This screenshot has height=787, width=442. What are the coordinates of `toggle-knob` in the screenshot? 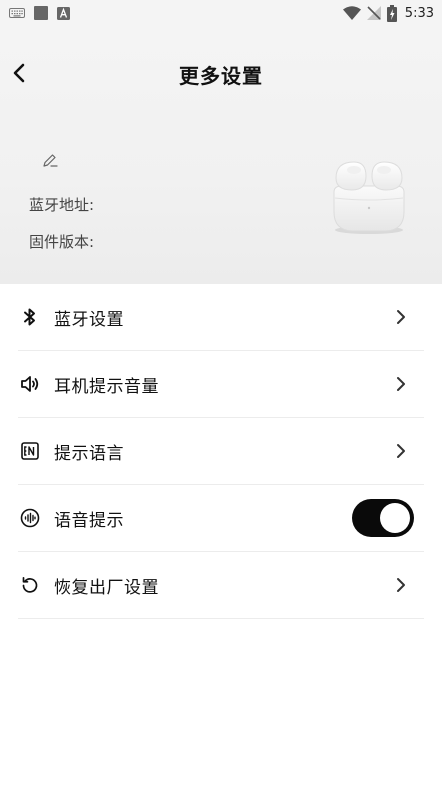 It's located at (395, 518).